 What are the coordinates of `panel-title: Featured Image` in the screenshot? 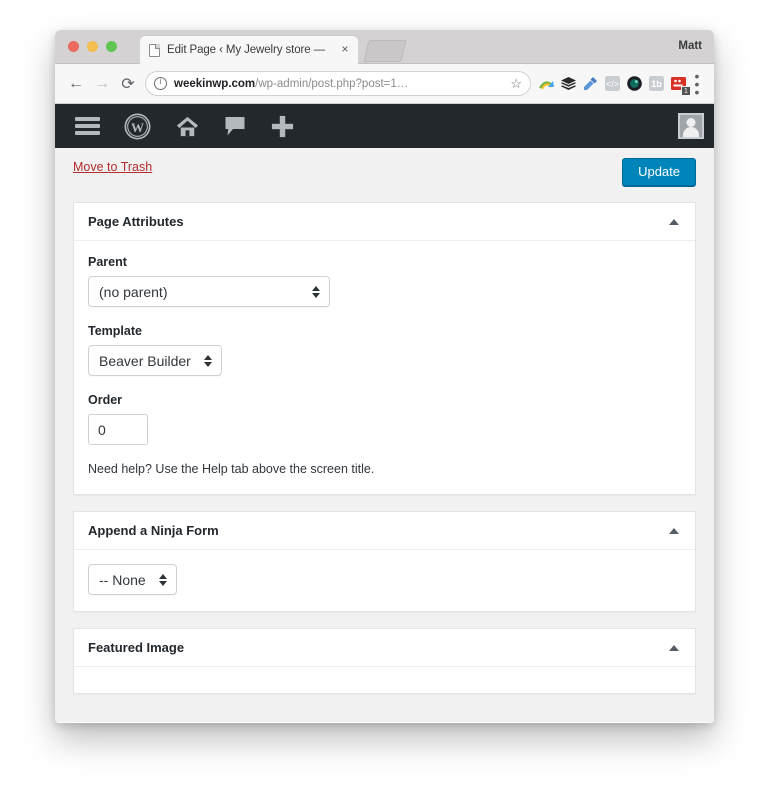 It's located at (136, 647).